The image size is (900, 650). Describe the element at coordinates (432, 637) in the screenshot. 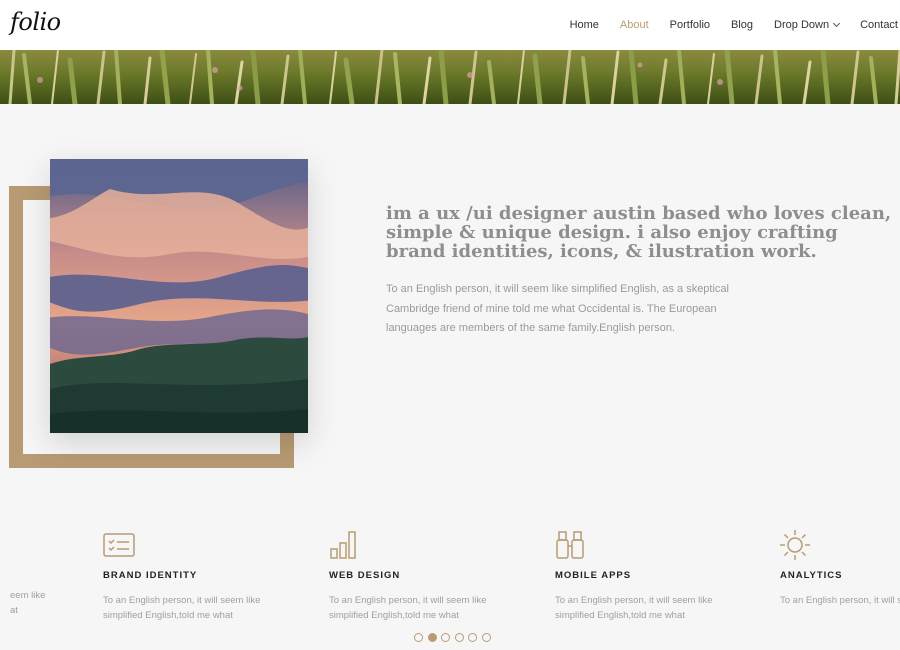

I see `carousel-dot-active` at that location.